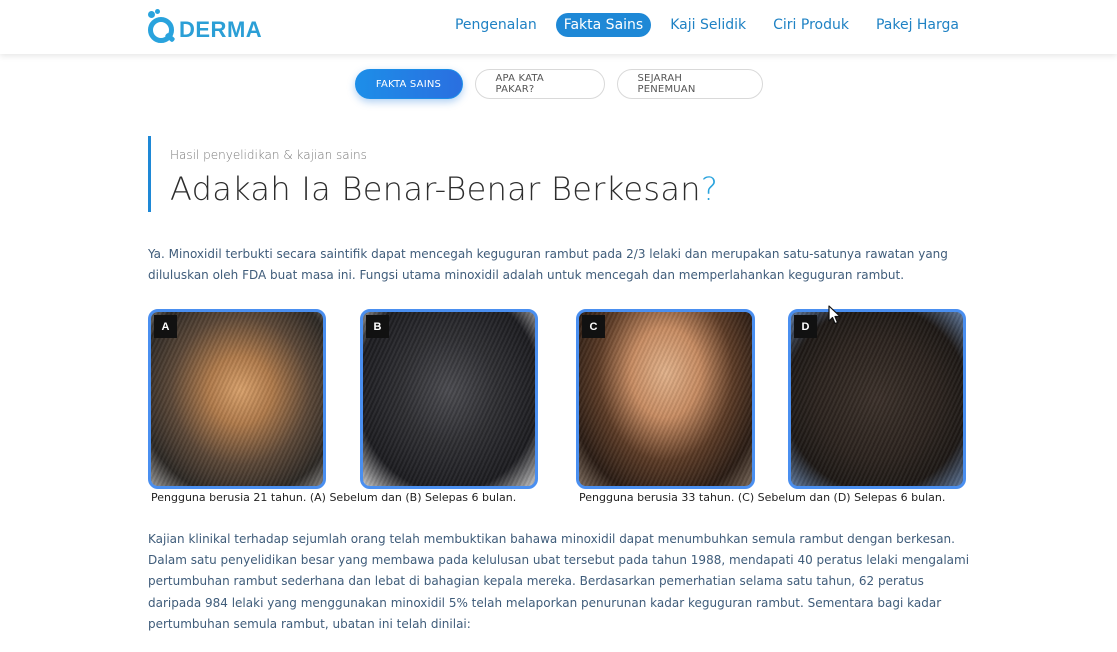  What do you see at coordinates (162, 26) in the screenshot?
I see `logo-q-icon` at bounding box center [162, 26].